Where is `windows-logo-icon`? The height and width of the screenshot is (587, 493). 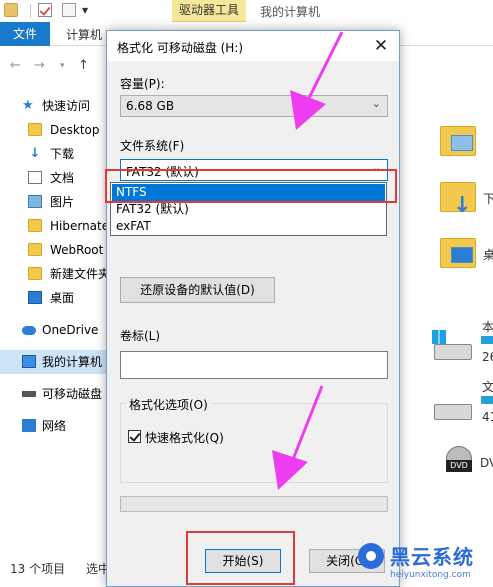
windows-logo-icon is located at coordinates (439, 337).